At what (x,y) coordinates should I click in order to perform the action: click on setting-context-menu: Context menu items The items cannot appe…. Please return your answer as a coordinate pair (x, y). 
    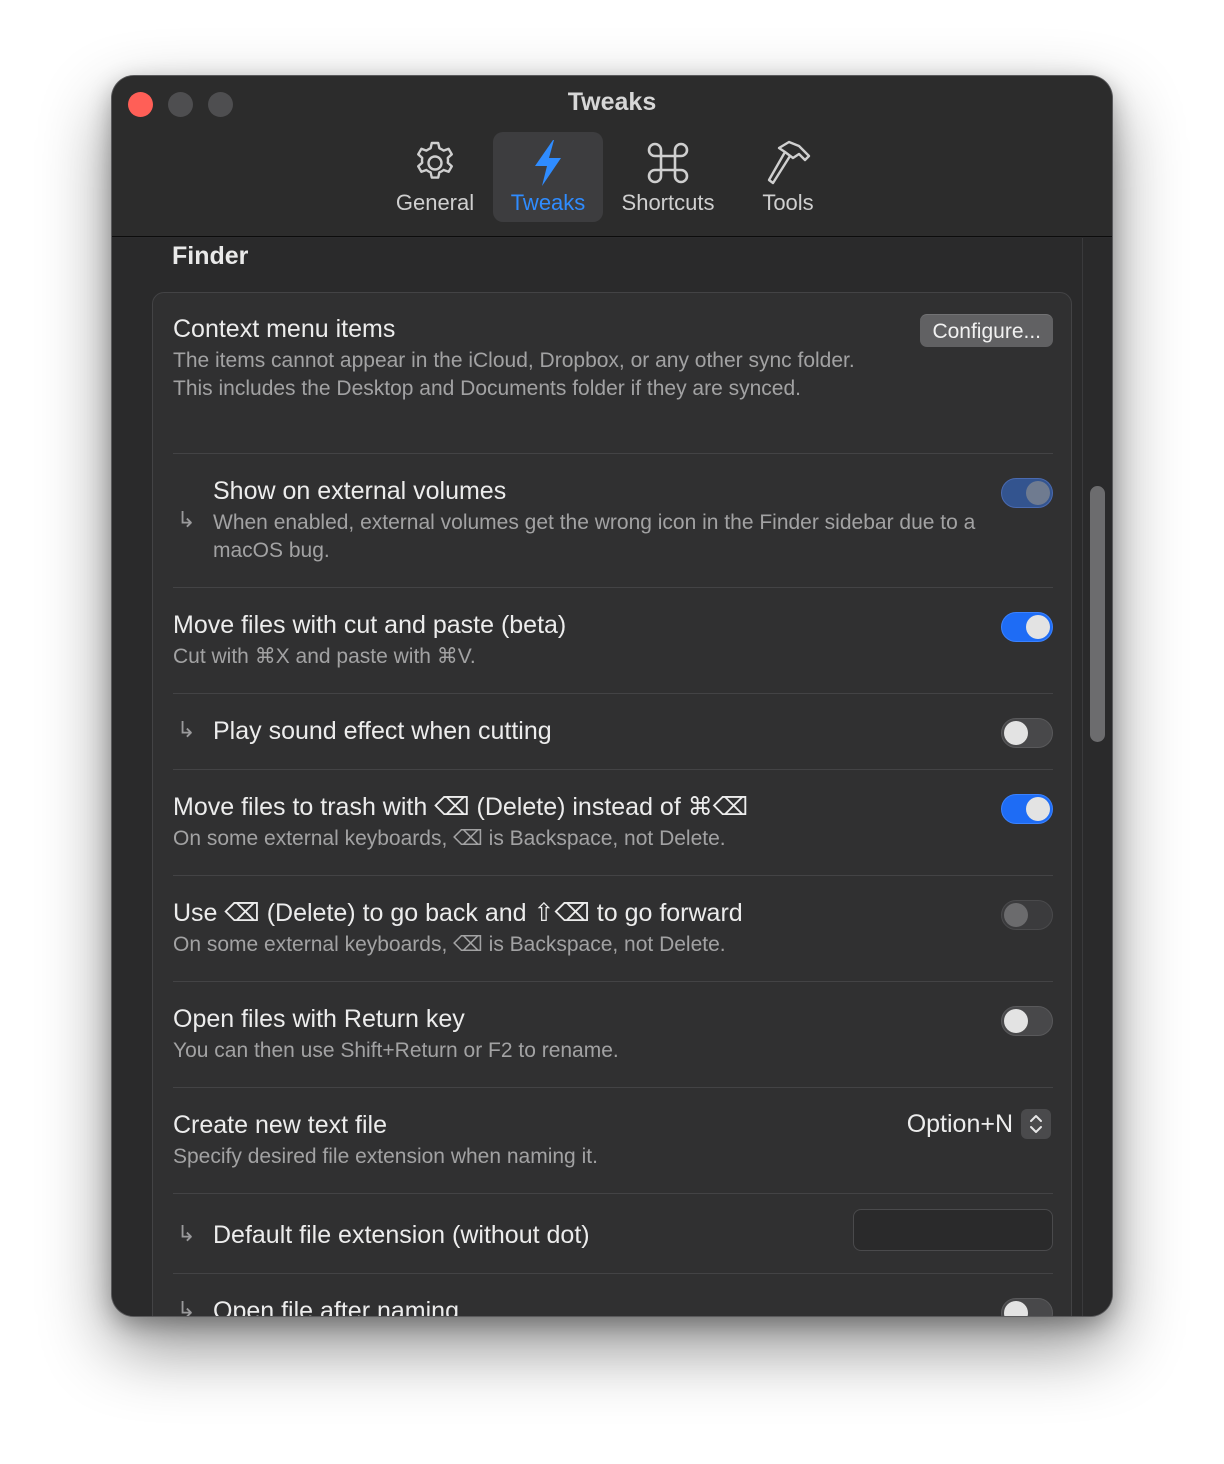
    Looking at the image, I should click on (613, 358).